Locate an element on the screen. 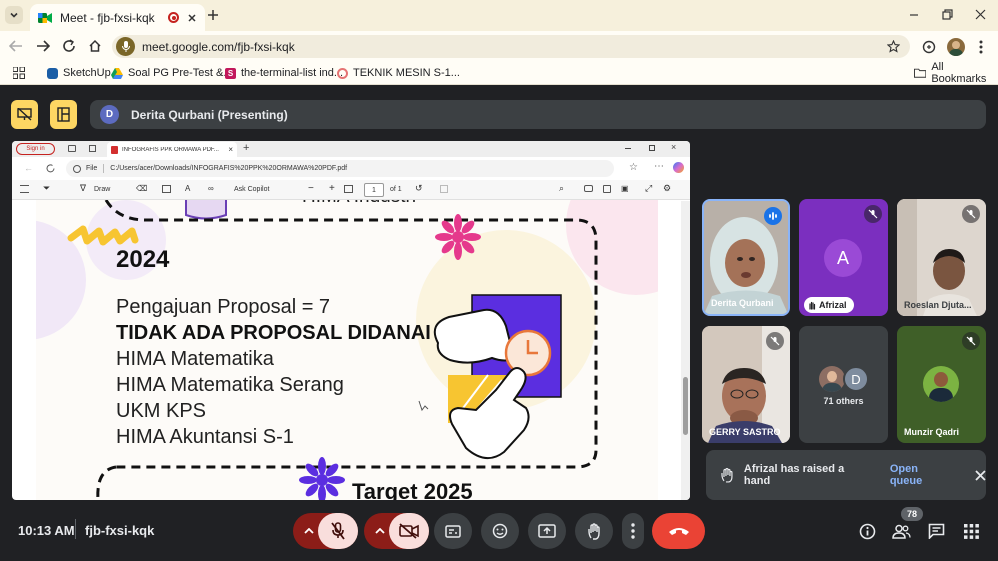 The width and height of the screenshot is (998, 561). two-page-icon is located at coordinates (444, 189).